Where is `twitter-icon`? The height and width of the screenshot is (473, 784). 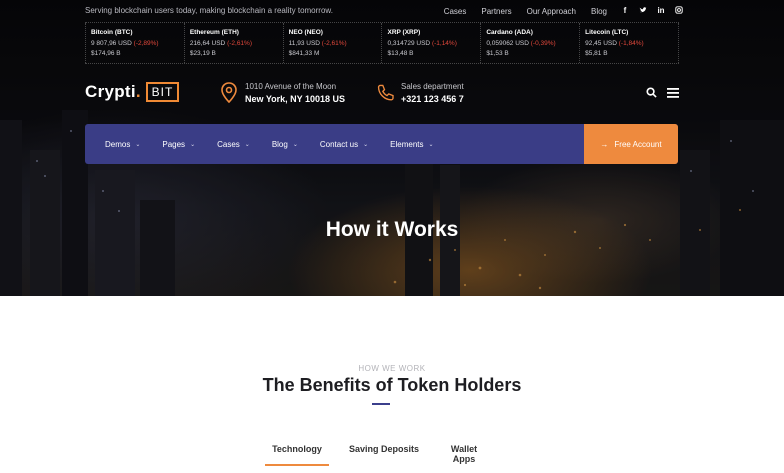 twitter-icon is located at coordinates (643, 11).